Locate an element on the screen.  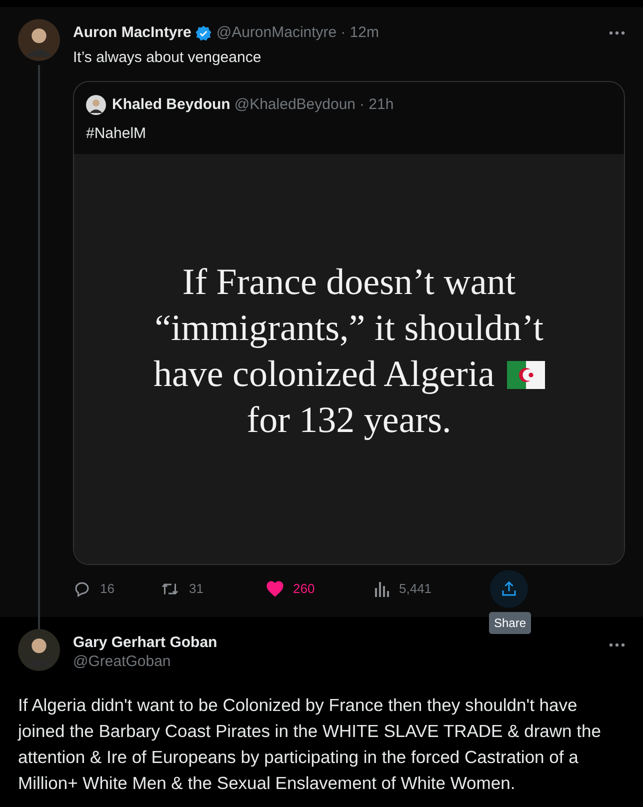
author-name: Auron MacIntyre is located at coordinates (132, 33).